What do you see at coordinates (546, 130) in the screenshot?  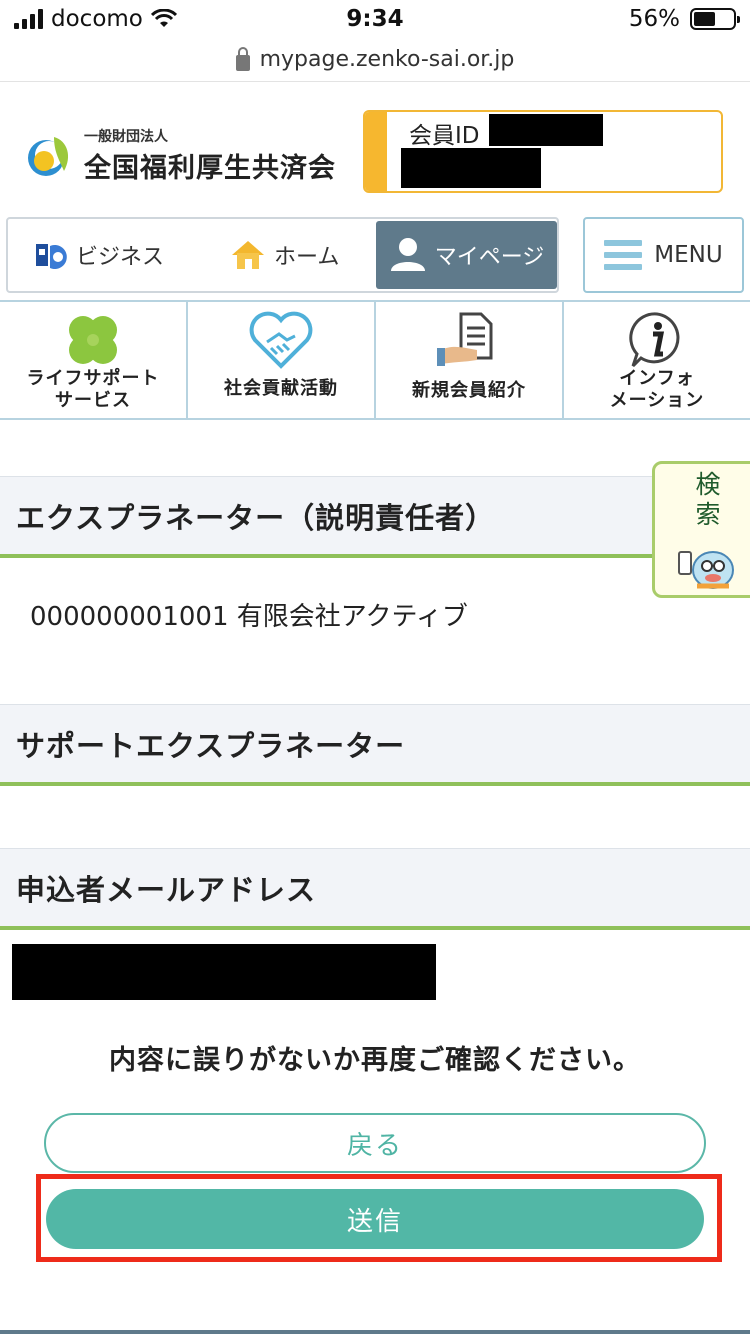 I see `redacted-member-id` at bounding box center [546, 130].